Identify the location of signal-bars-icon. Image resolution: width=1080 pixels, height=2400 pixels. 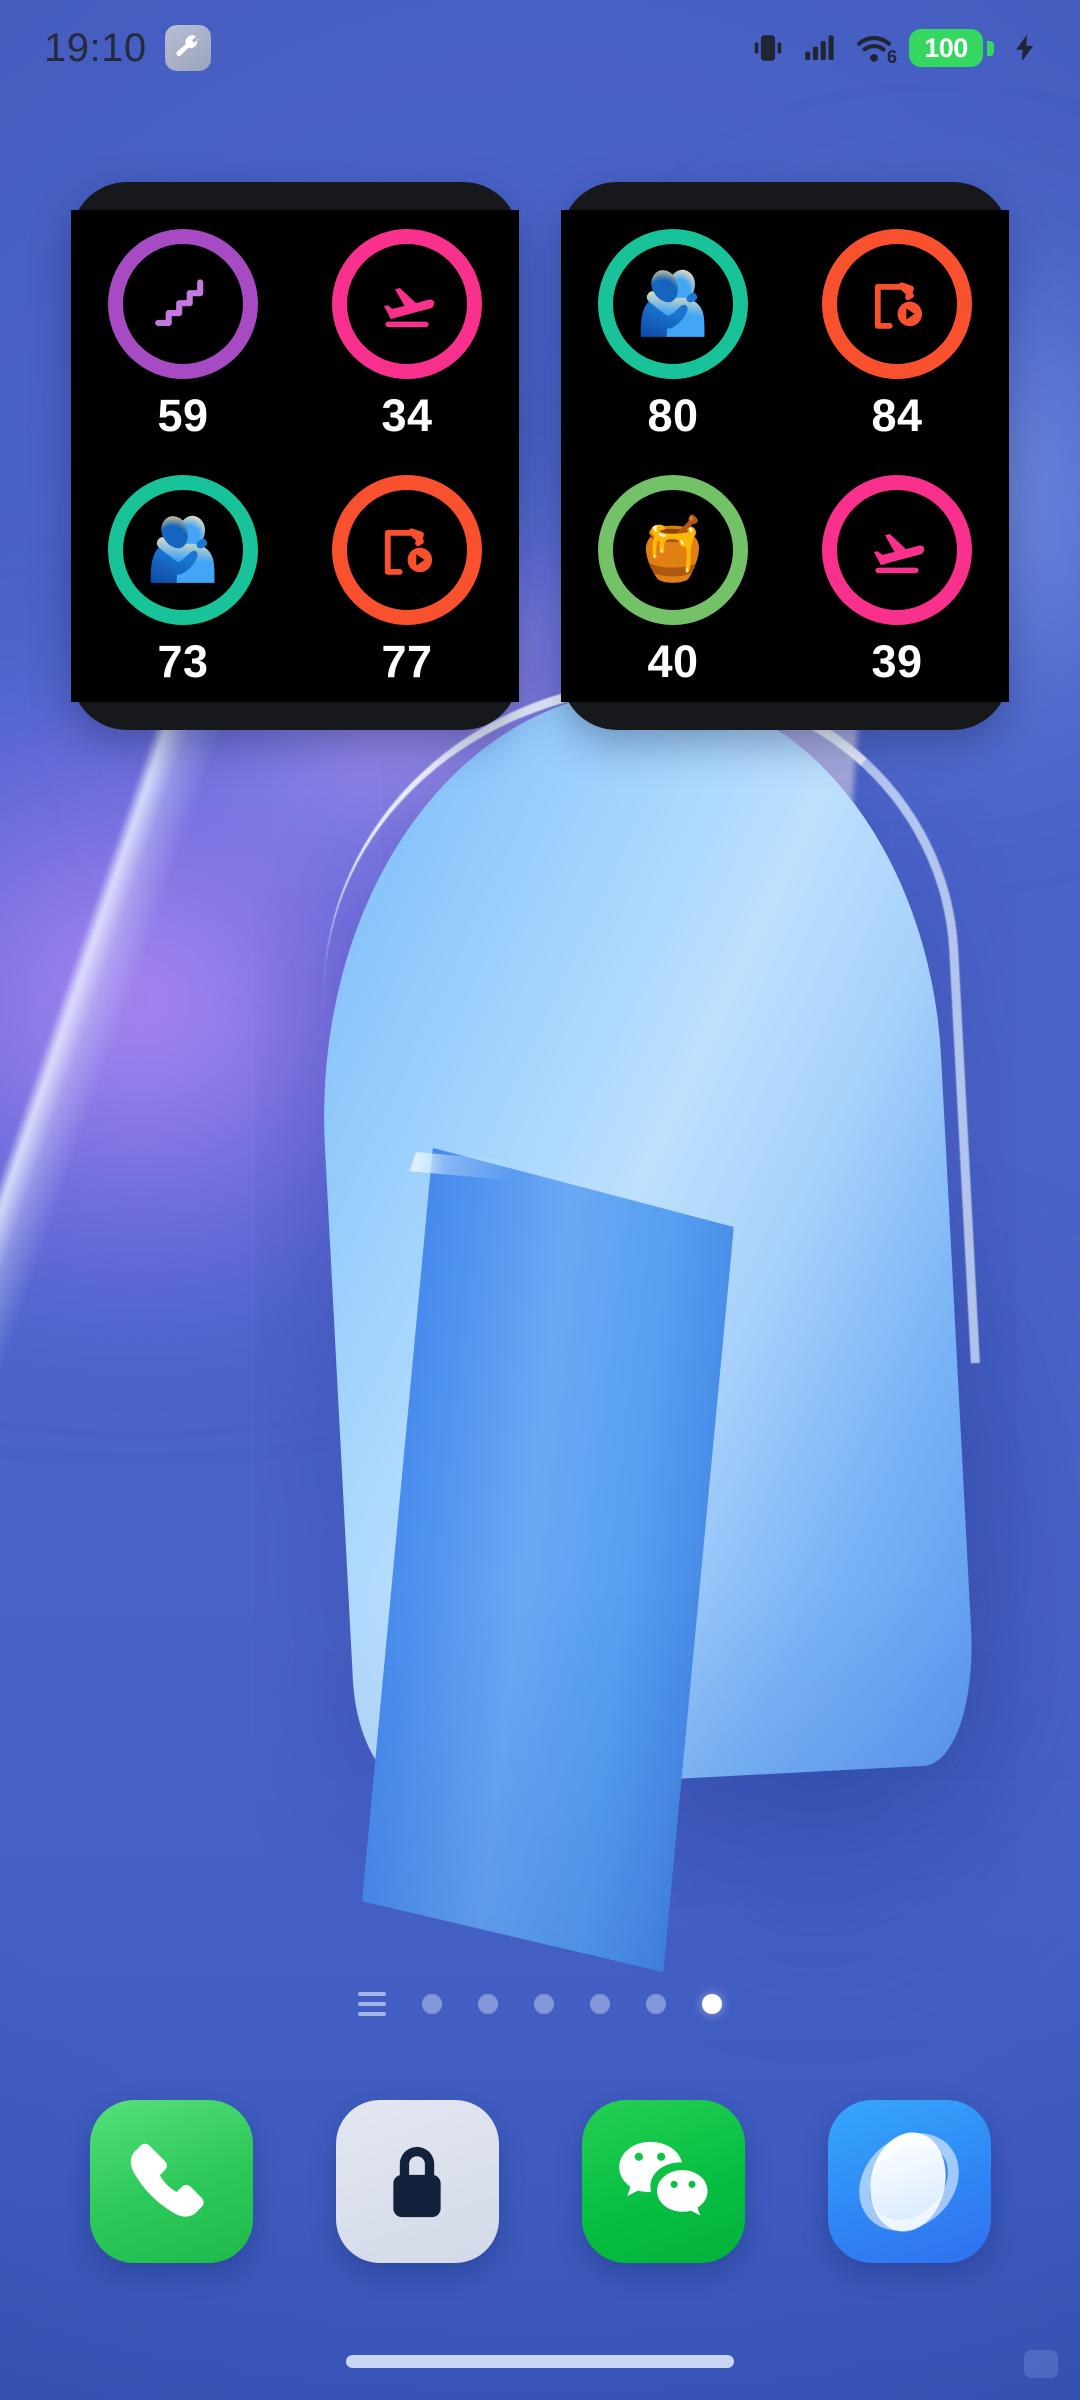
(820, 48).